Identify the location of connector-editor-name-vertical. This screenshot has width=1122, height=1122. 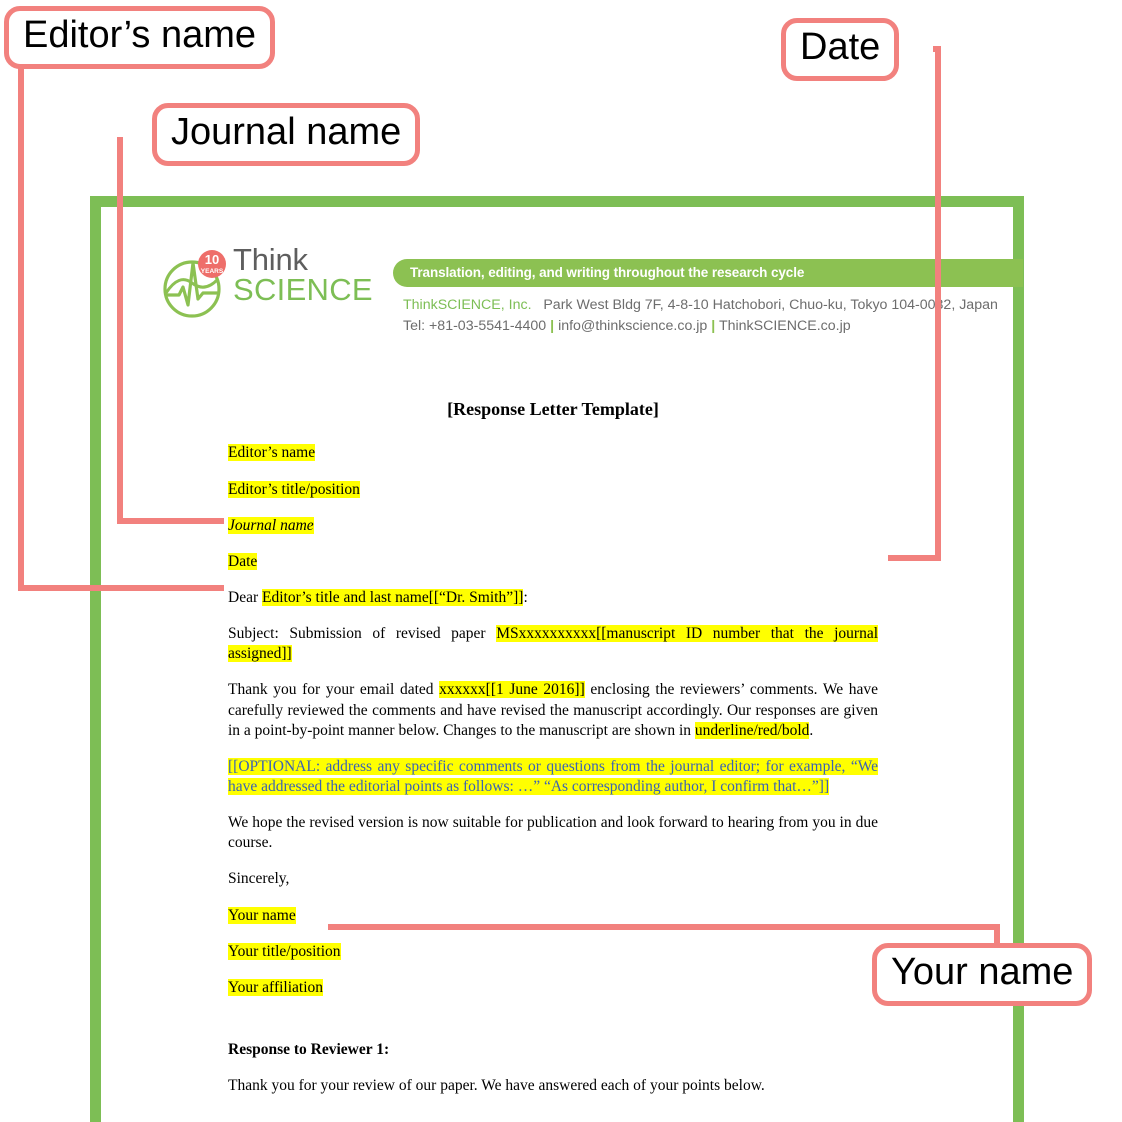
(21, 326).